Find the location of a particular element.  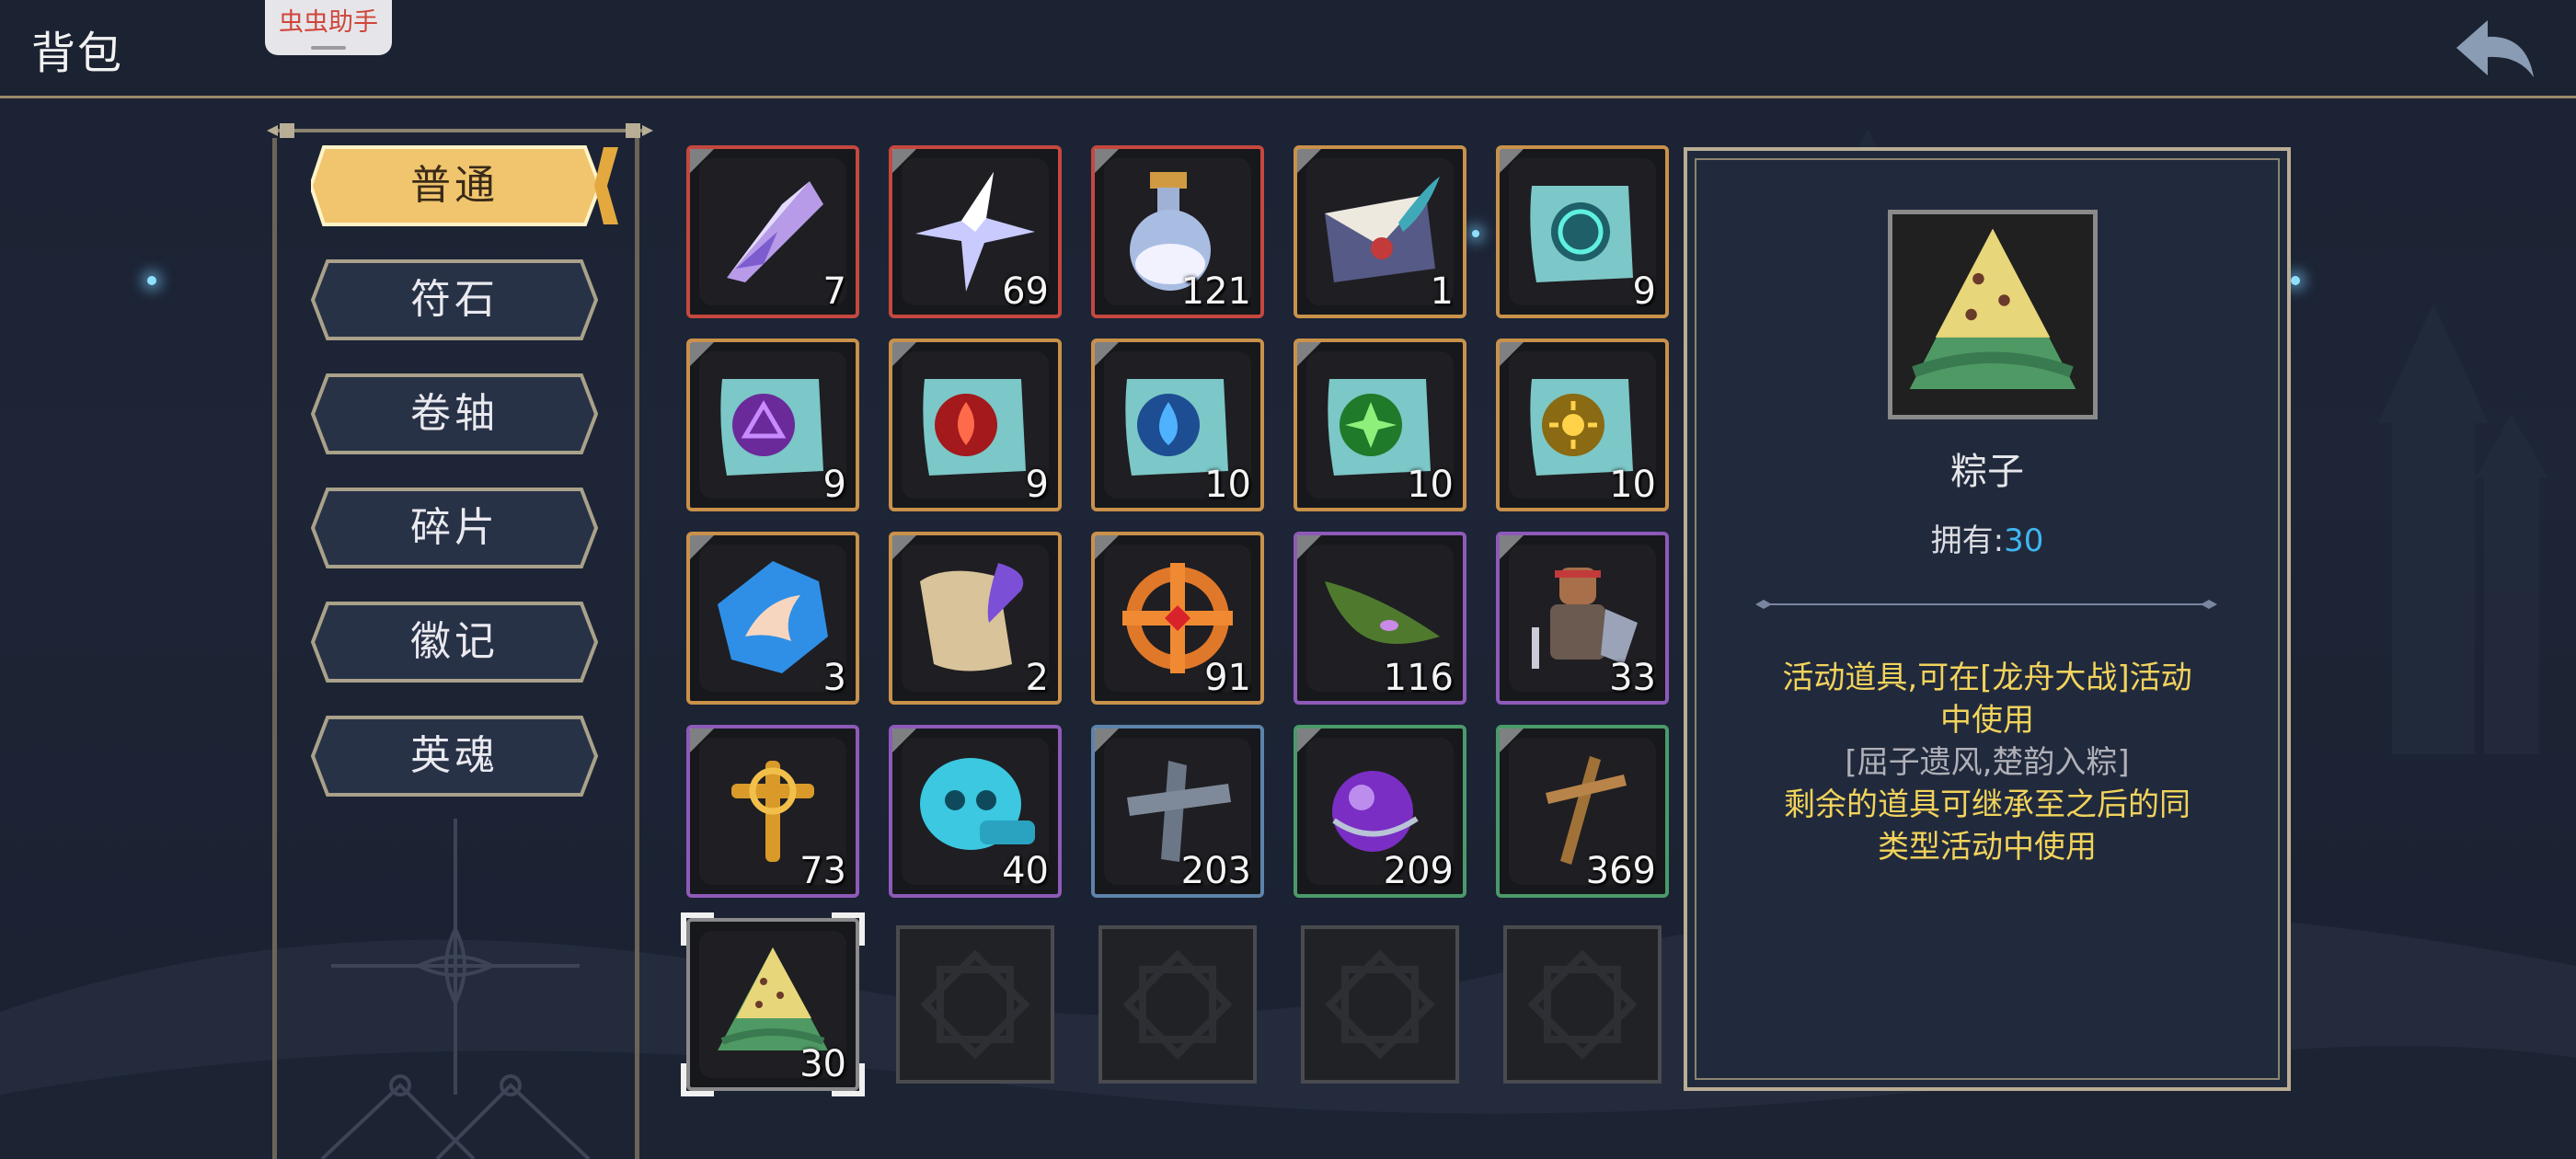

purple-rune-scroll-icon is located at coordinates (771, 427).